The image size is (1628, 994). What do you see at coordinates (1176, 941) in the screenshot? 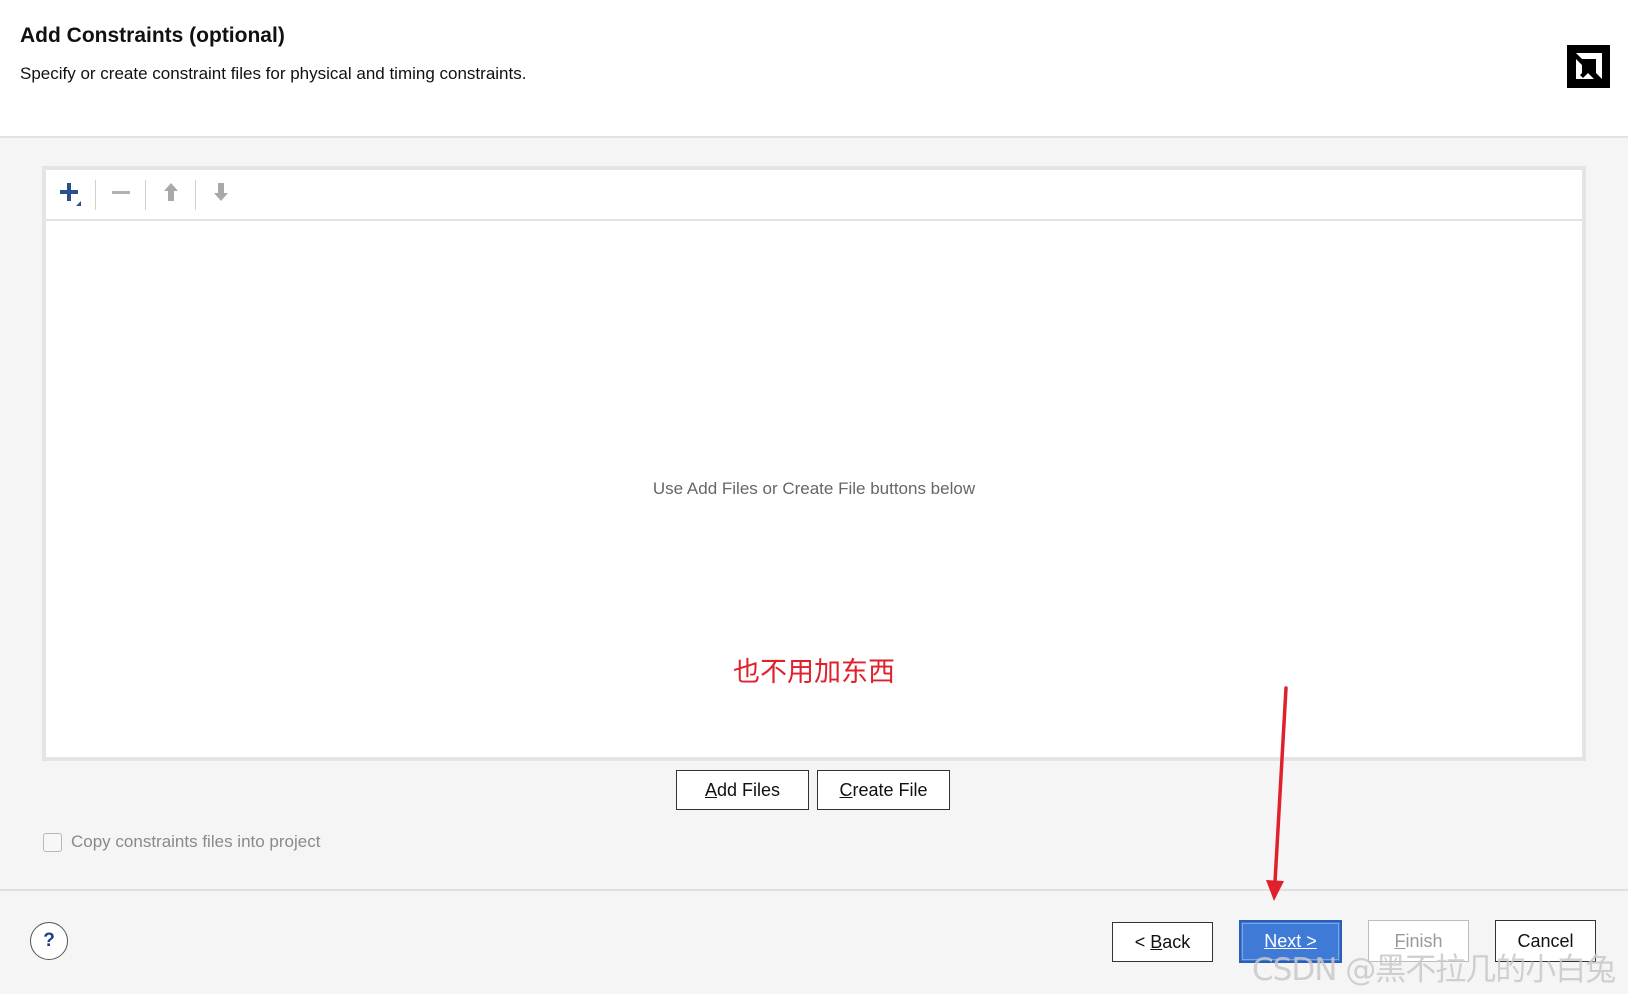
I see `back-label: ack` at bounding box center [1176, 941].